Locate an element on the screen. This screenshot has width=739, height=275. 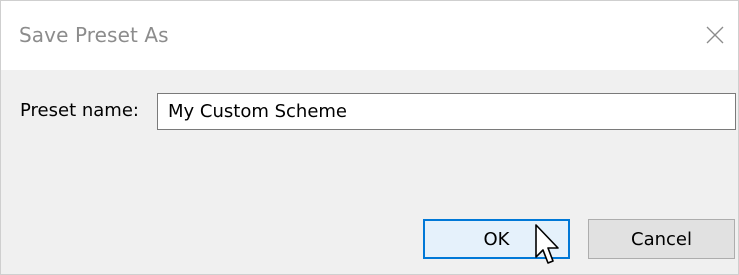
ok-button-label: OK is located at coordinates (496, 239).